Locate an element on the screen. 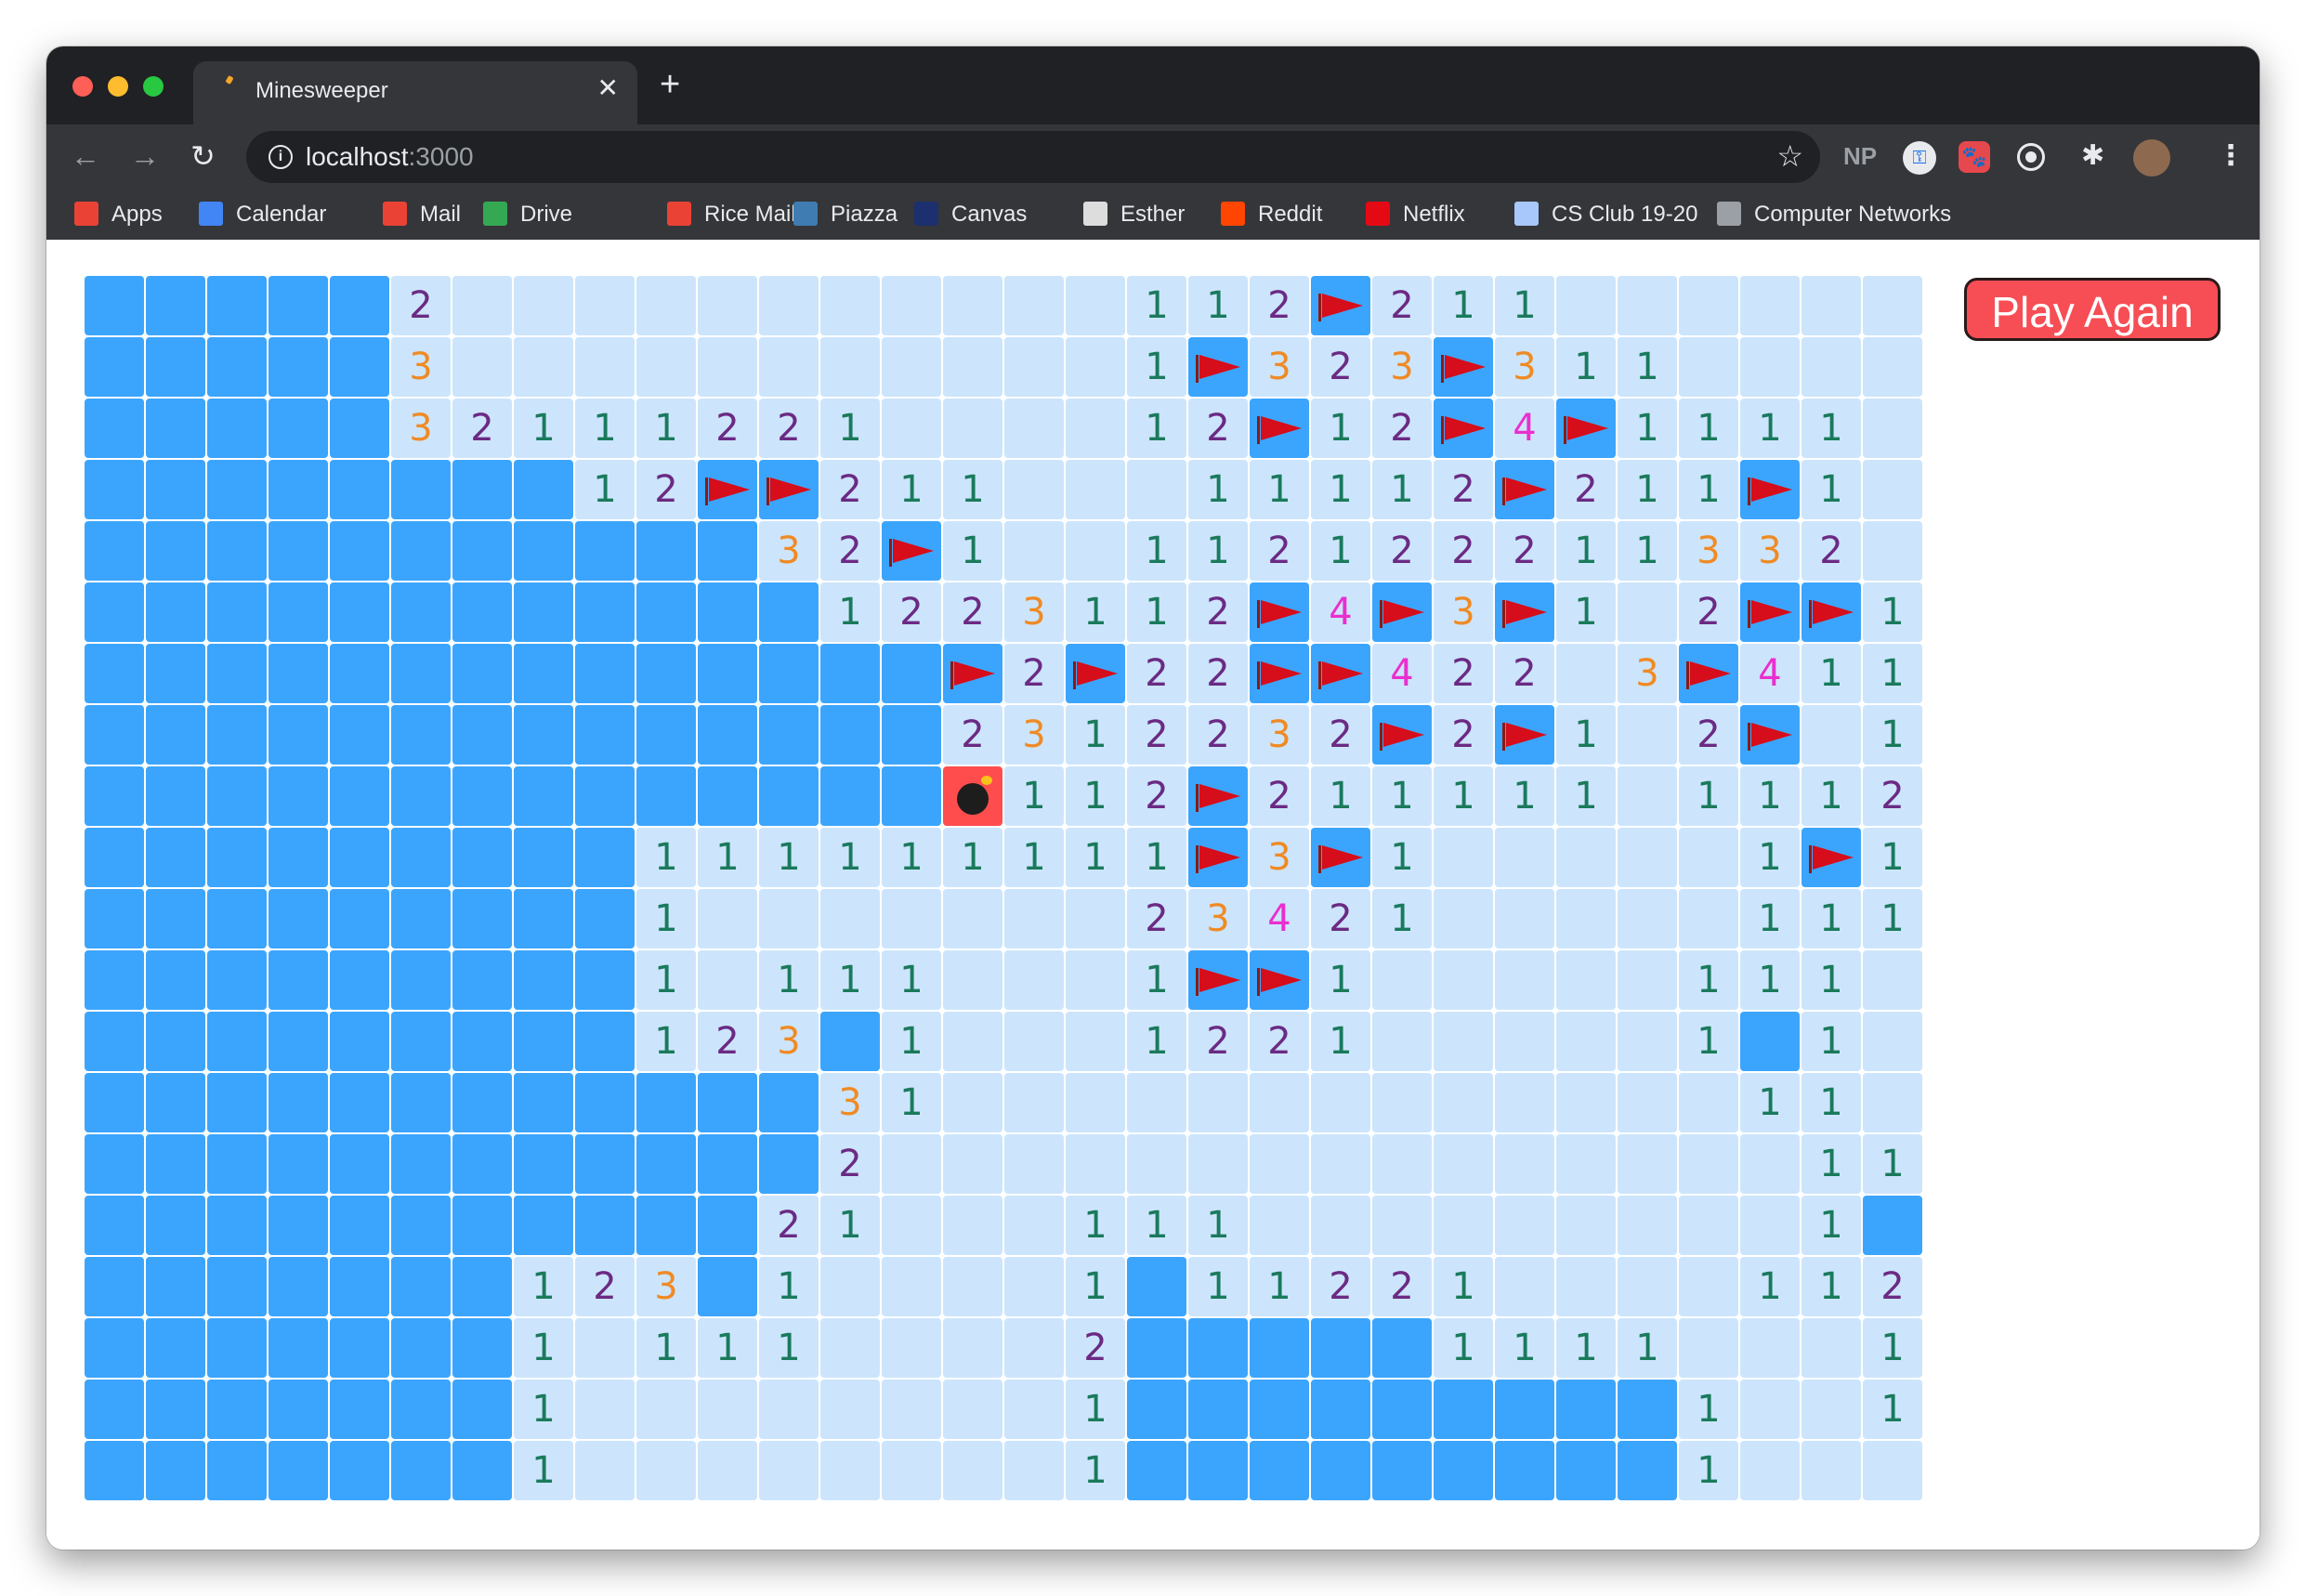 The height and width of the screenshot is (1596, 2306). profile-avatar is located at coordinates (2151, 158).